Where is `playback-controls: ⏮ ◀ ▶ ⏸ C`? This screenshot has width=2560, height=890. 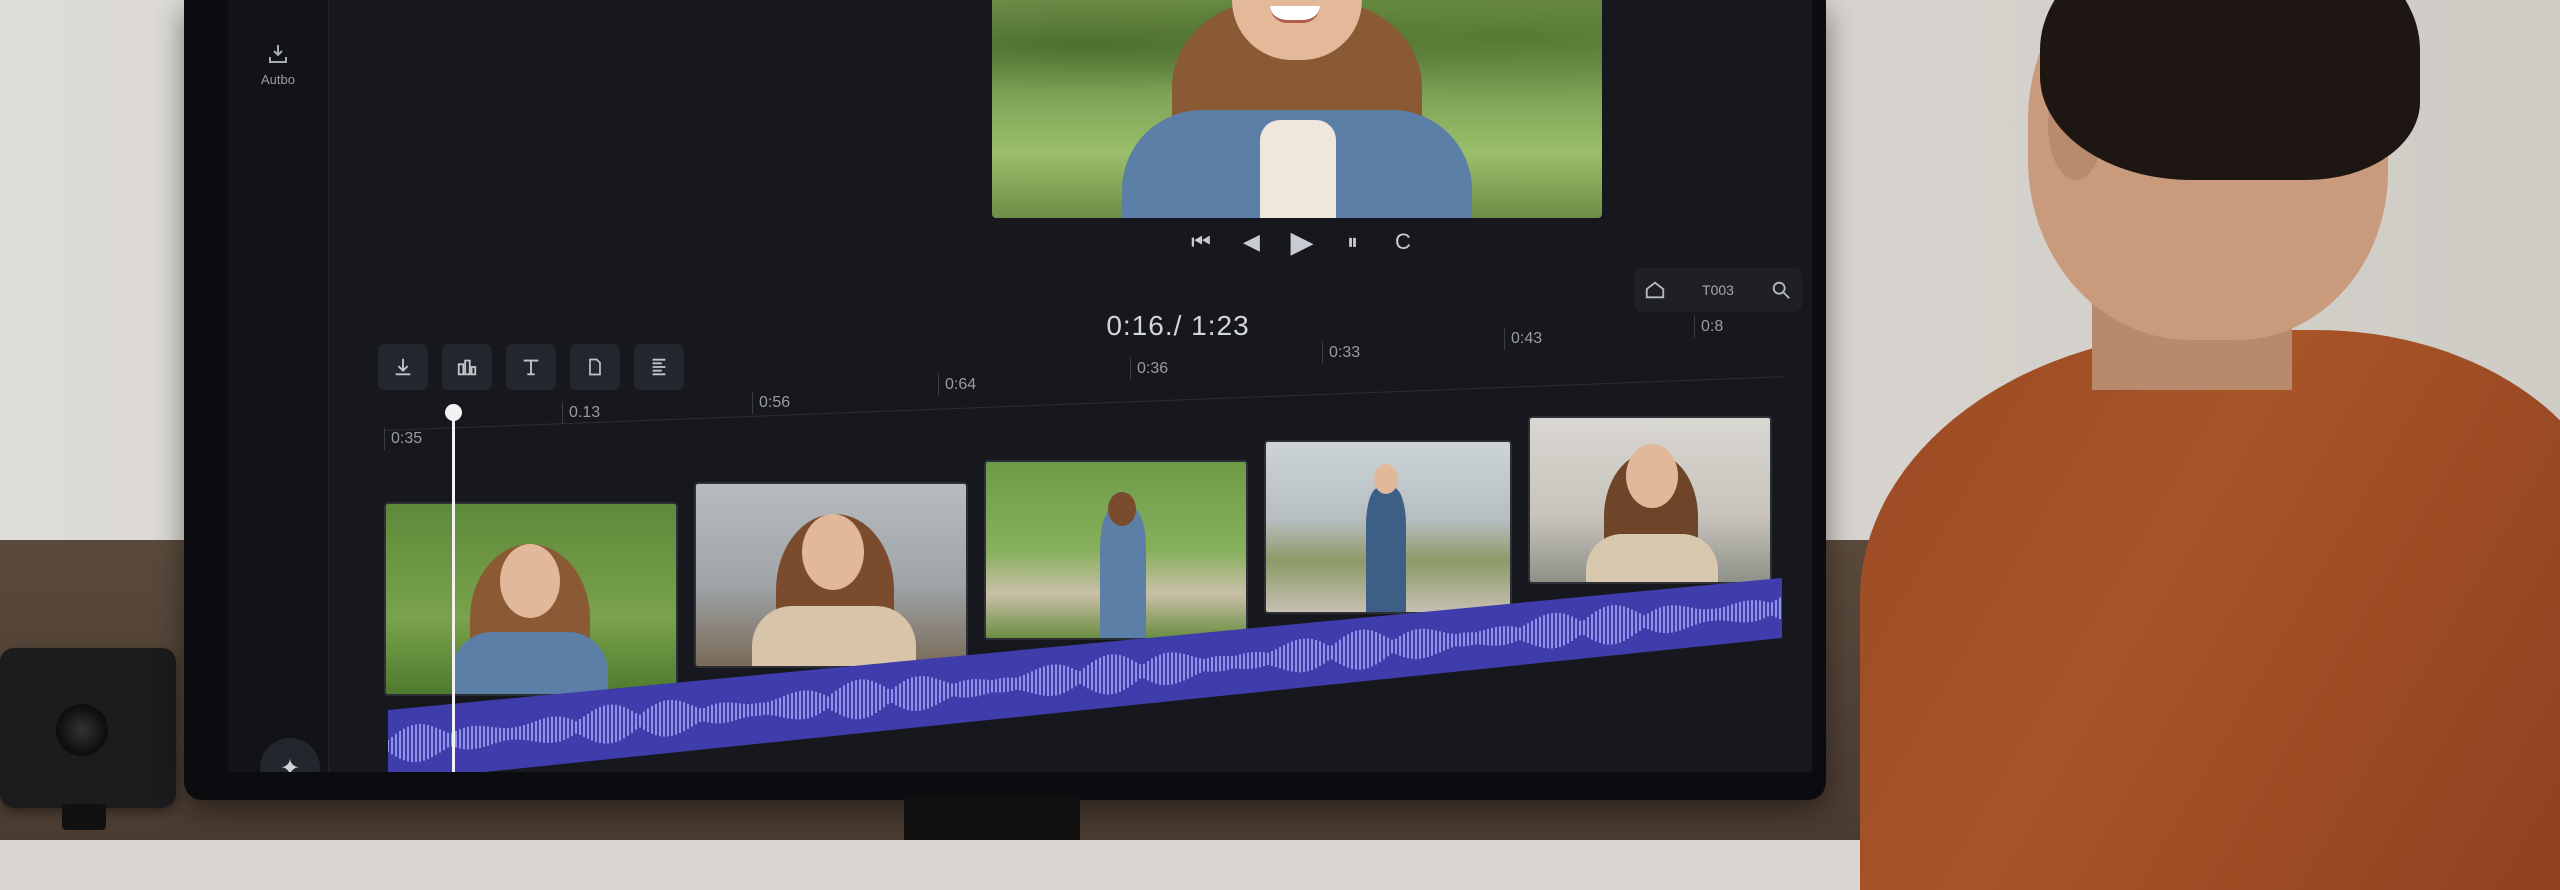 playback-controls: ⏮ ◀ ▶ ⏸ C is located at coordinates (1302, 242).